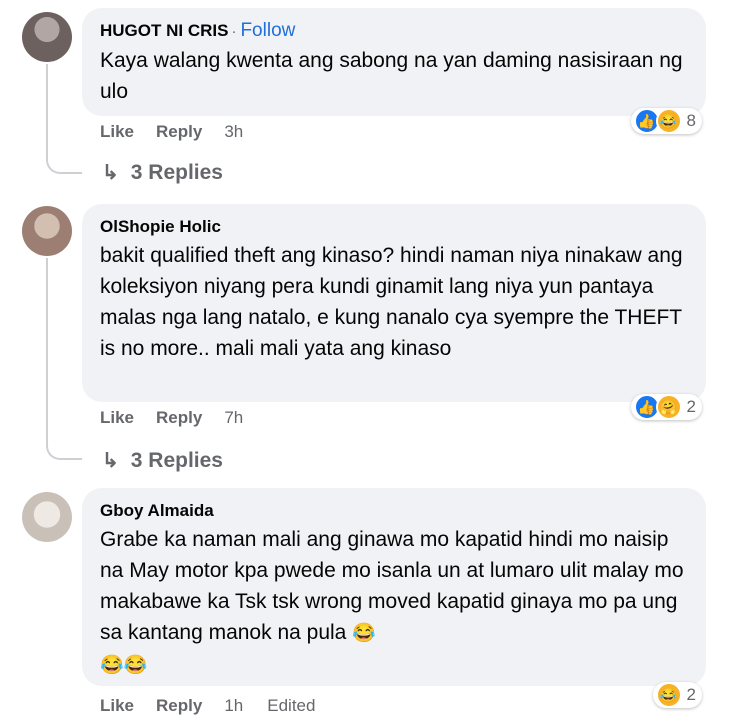 The width and height of the screenshot is (750, 724). What do you see at coordinates (691, 120) in the screenshot?
I see `reaction-count: 8` at bounding box center [691, 120].